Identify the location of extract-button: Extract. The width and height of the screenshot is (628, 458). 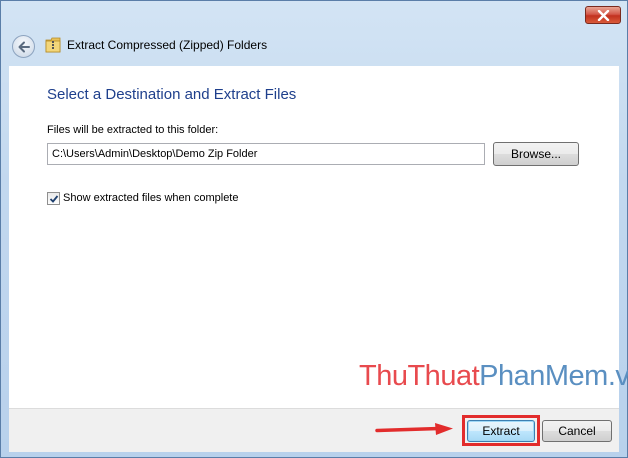
(501, 431).